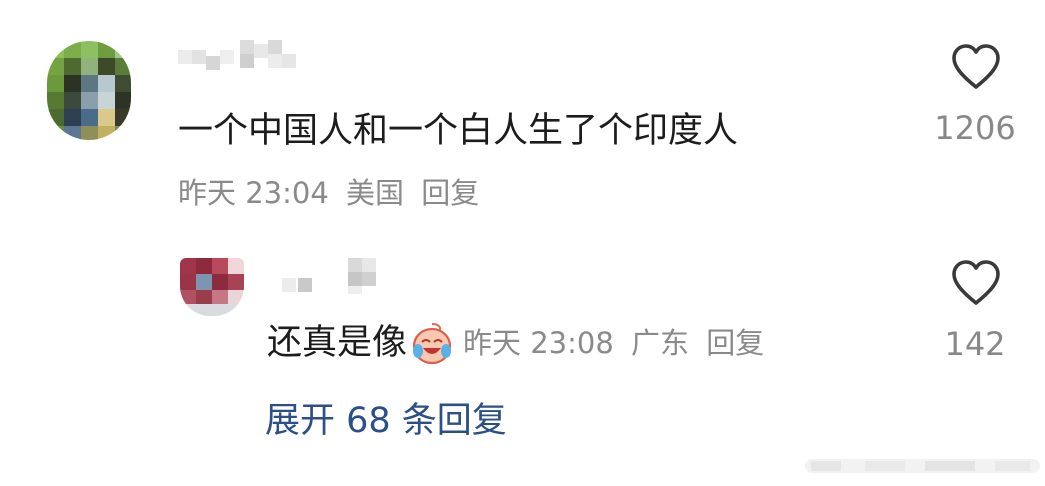 The width and height of the screenshot is (1045, 486). I want to click on like-count: 1206, so click(975, 128).